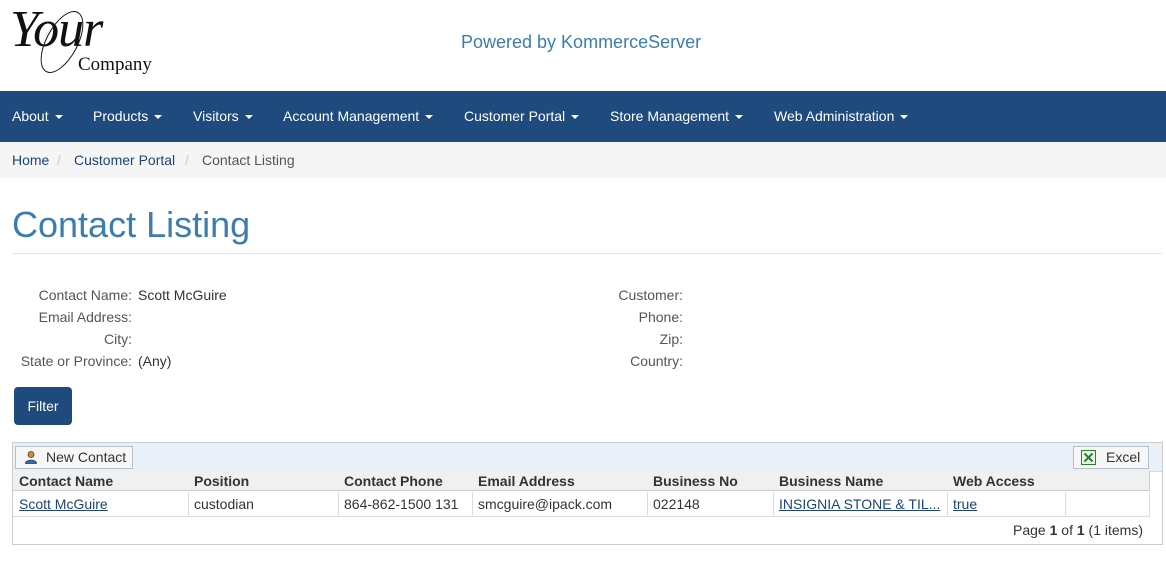 The height and width of the screenshot is (561, 1166). I want to click on state-label: State or Province:, so click(76, 361).